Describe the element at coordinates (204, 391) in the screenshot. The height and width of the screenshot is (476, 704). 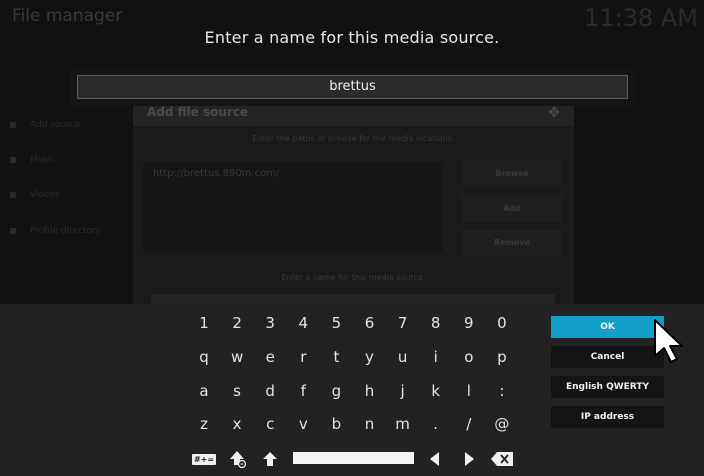
I see `key: a` at that location.